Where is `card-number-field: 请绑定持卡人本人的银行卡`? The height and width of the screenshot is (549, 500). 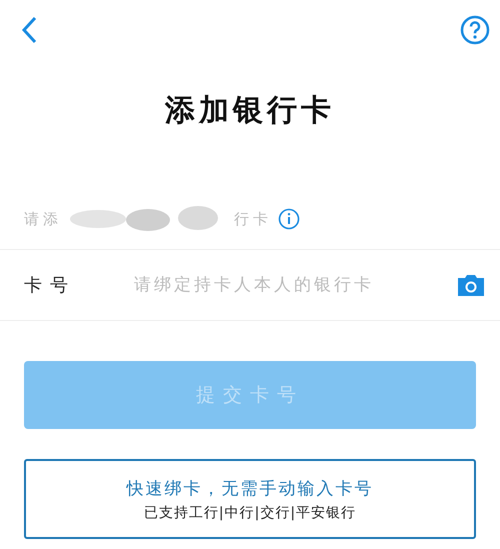
card-number-field: 请绑定持卡人本人的银行卡 is located at coordinates (294, 285).